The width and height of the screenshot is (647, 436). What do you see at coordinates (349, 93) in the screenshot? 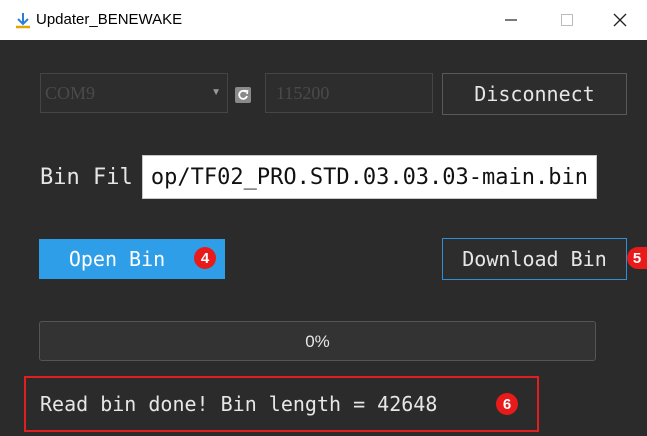
I see `baud-rate-field: 115200` at bounding box center [349, 93].